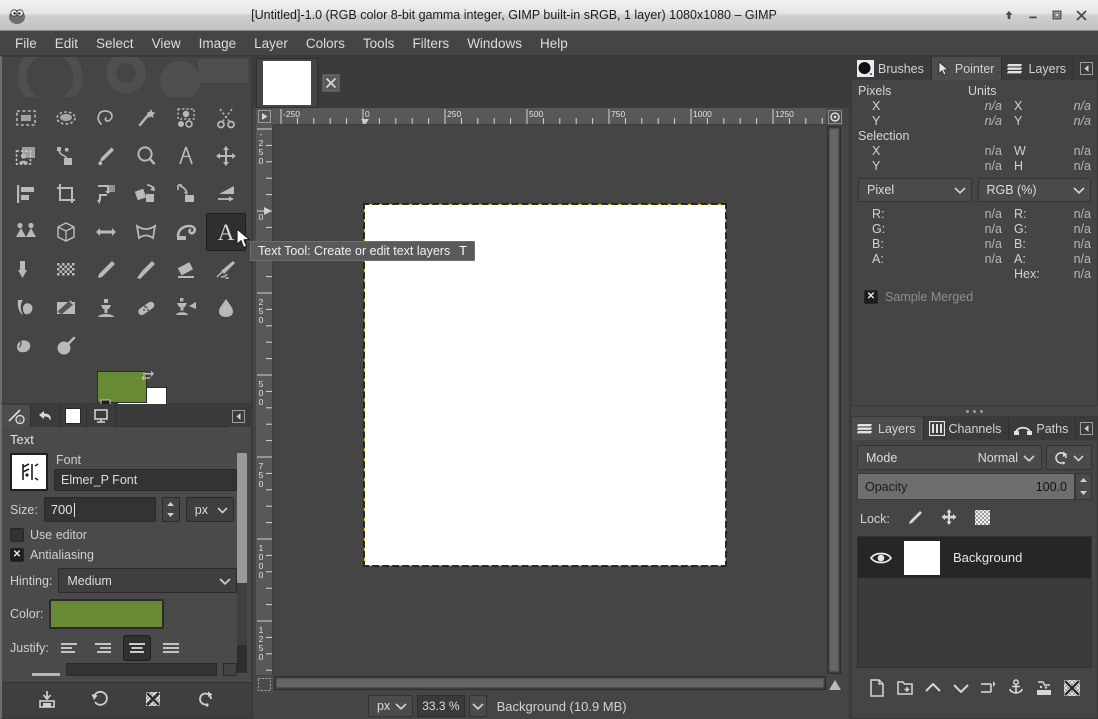 The width and height of the screenshot is (1098, 719). What do you see at coordinates (115, 43) in the screenshot?
I see `menu-select: Select` at bounding box center [115, 43].